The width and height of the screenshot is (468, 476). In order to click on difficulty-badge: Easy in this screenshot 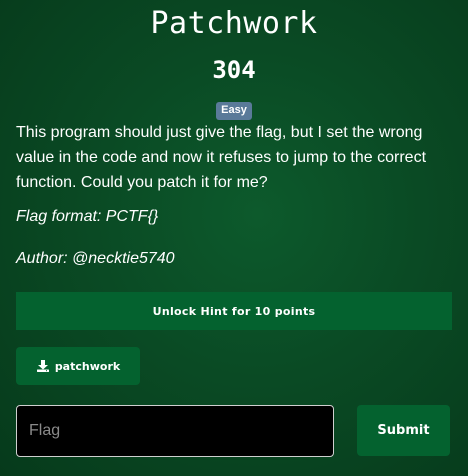, I will do `click(234, 111)`.